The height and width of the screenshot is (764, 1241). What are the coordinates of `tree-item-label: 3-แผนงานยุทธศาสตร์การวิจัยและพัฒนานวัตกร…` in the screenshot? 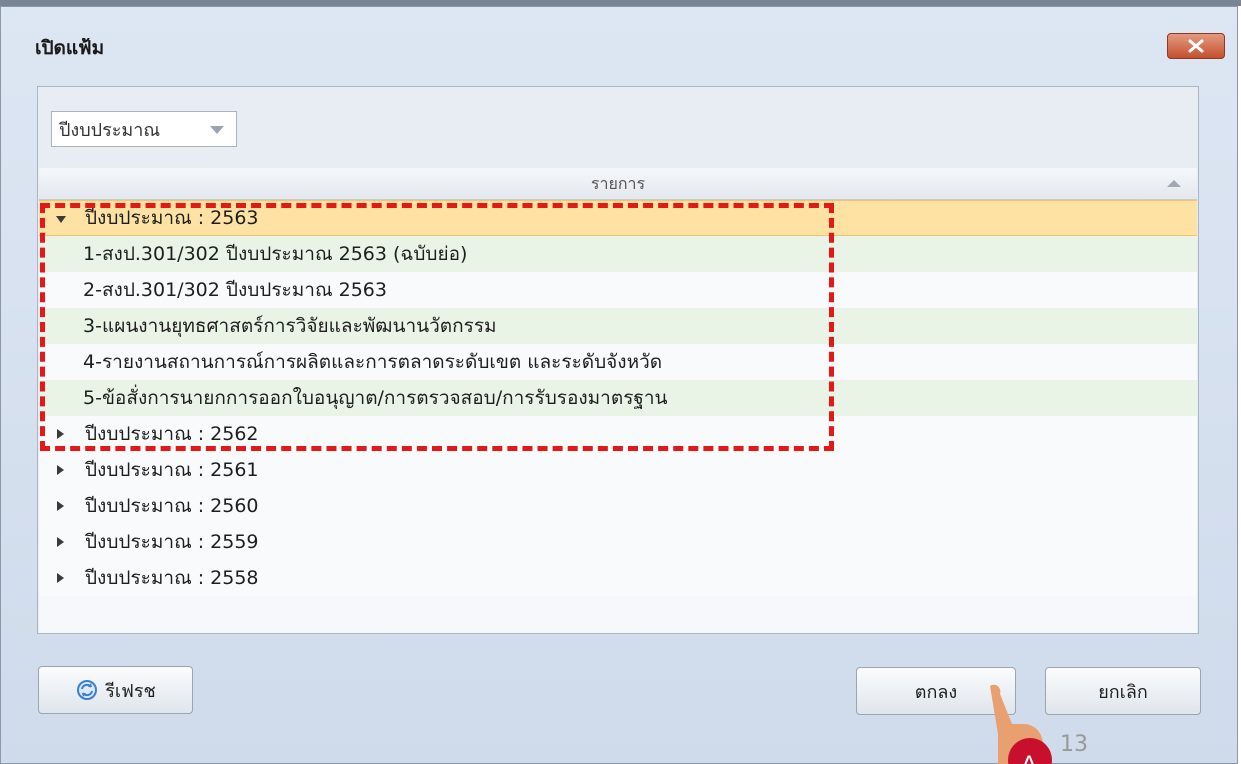 It's located at (290, 326).